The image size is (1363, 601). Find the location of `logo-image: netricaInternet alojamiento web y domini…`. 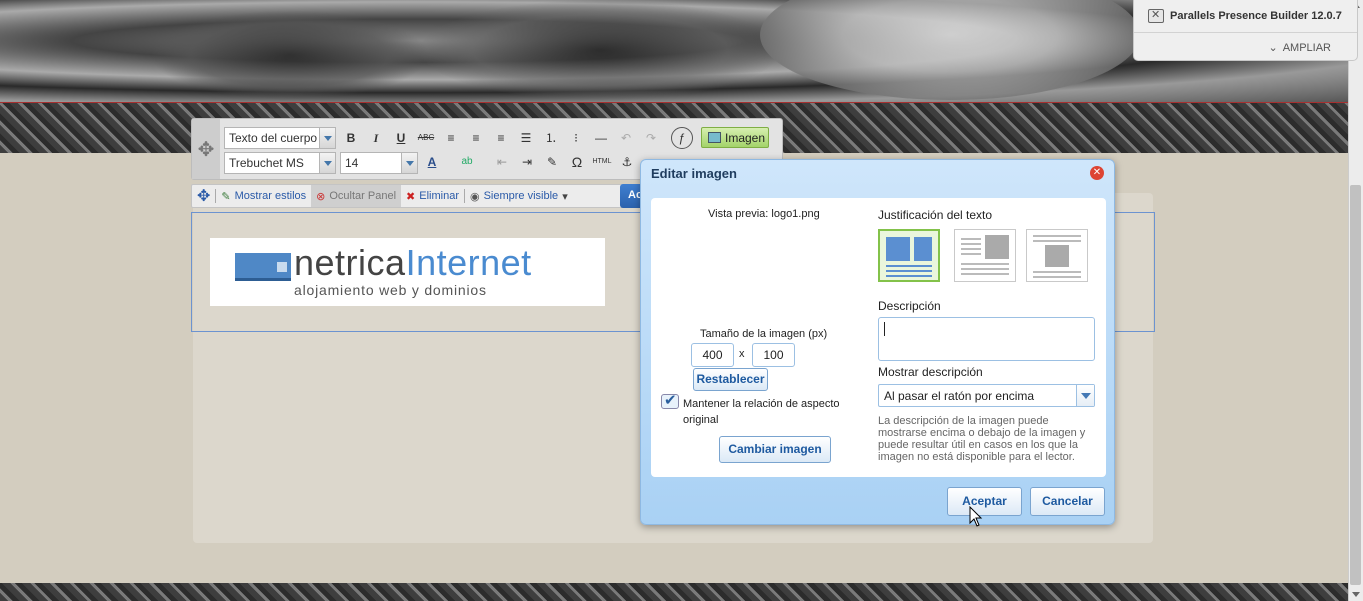

logo-image: netricaInternet alojamiento web y domini… is located at coordinates (407, 272).